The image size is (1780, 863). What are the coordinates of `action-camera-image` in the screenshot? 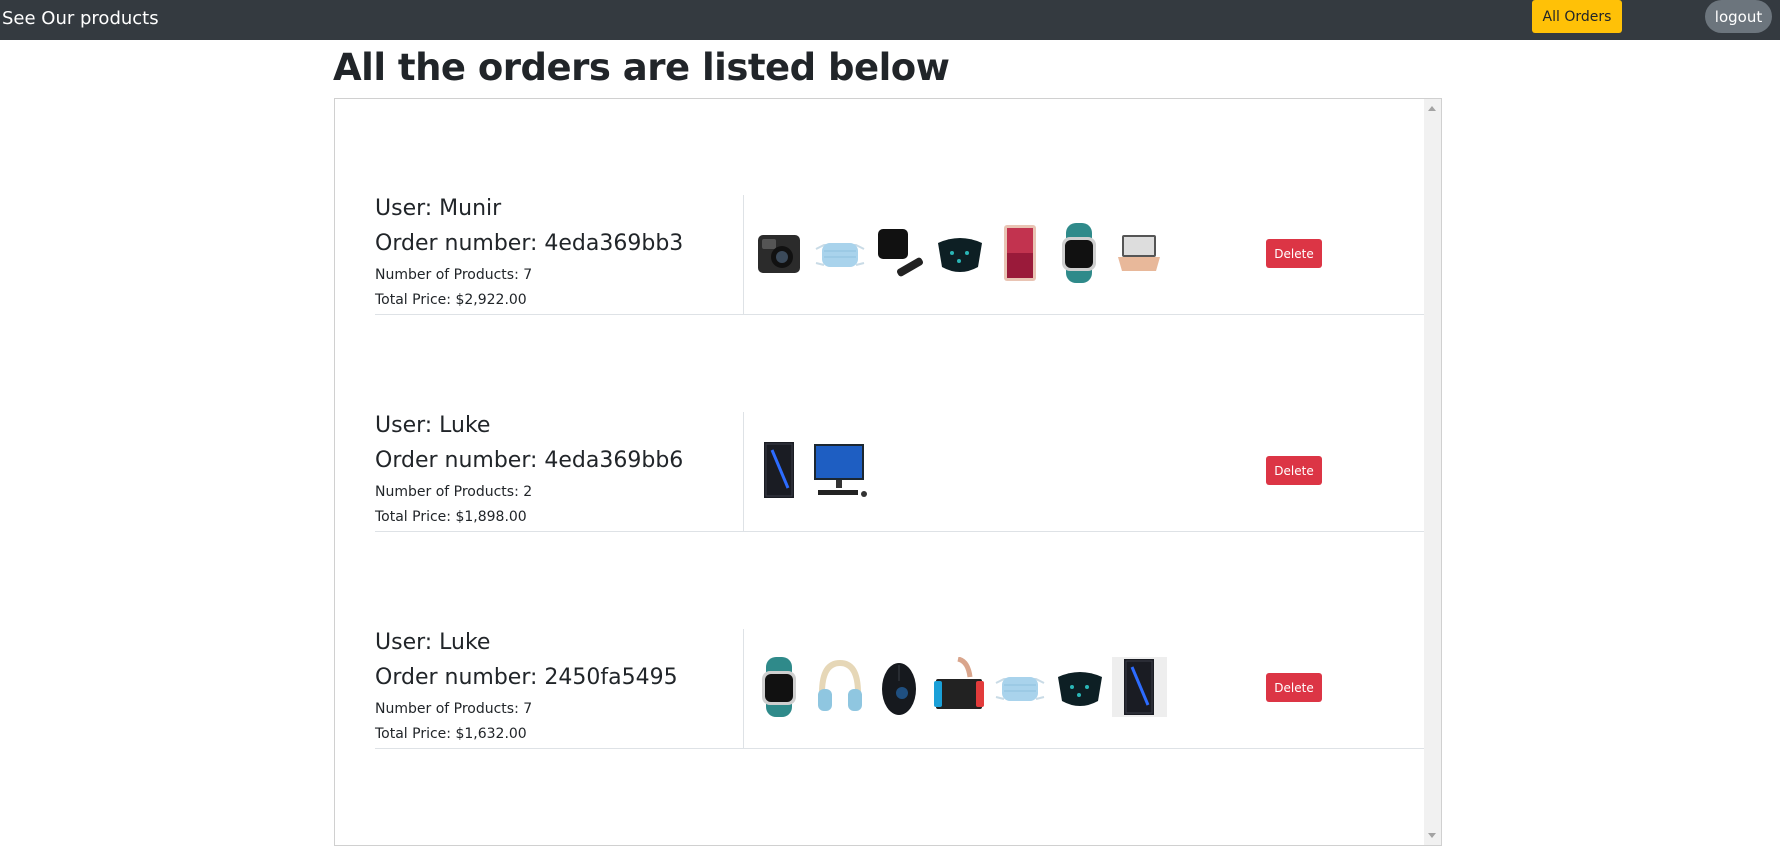 It's located at (779, 253).